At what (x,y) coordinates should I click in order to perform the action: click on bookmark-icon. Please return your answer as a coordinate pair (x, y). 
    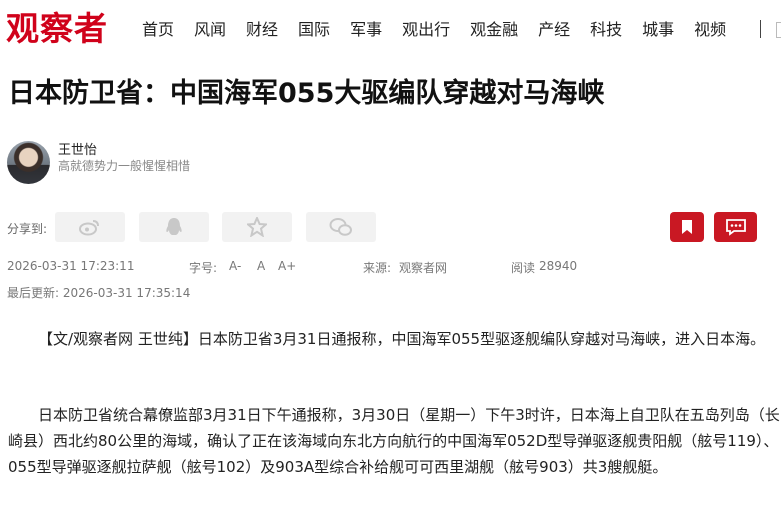
    Looking at the image, I should click on (687, 227).